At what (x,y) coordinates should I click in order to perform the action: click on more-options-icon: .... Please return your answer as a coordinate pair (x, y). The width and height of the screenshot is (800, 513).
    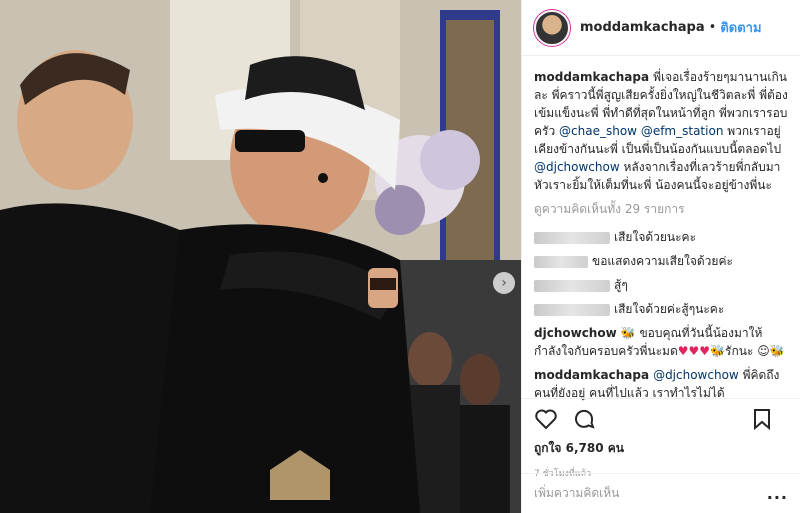
    Looking at the image, I should click on (777, 493).